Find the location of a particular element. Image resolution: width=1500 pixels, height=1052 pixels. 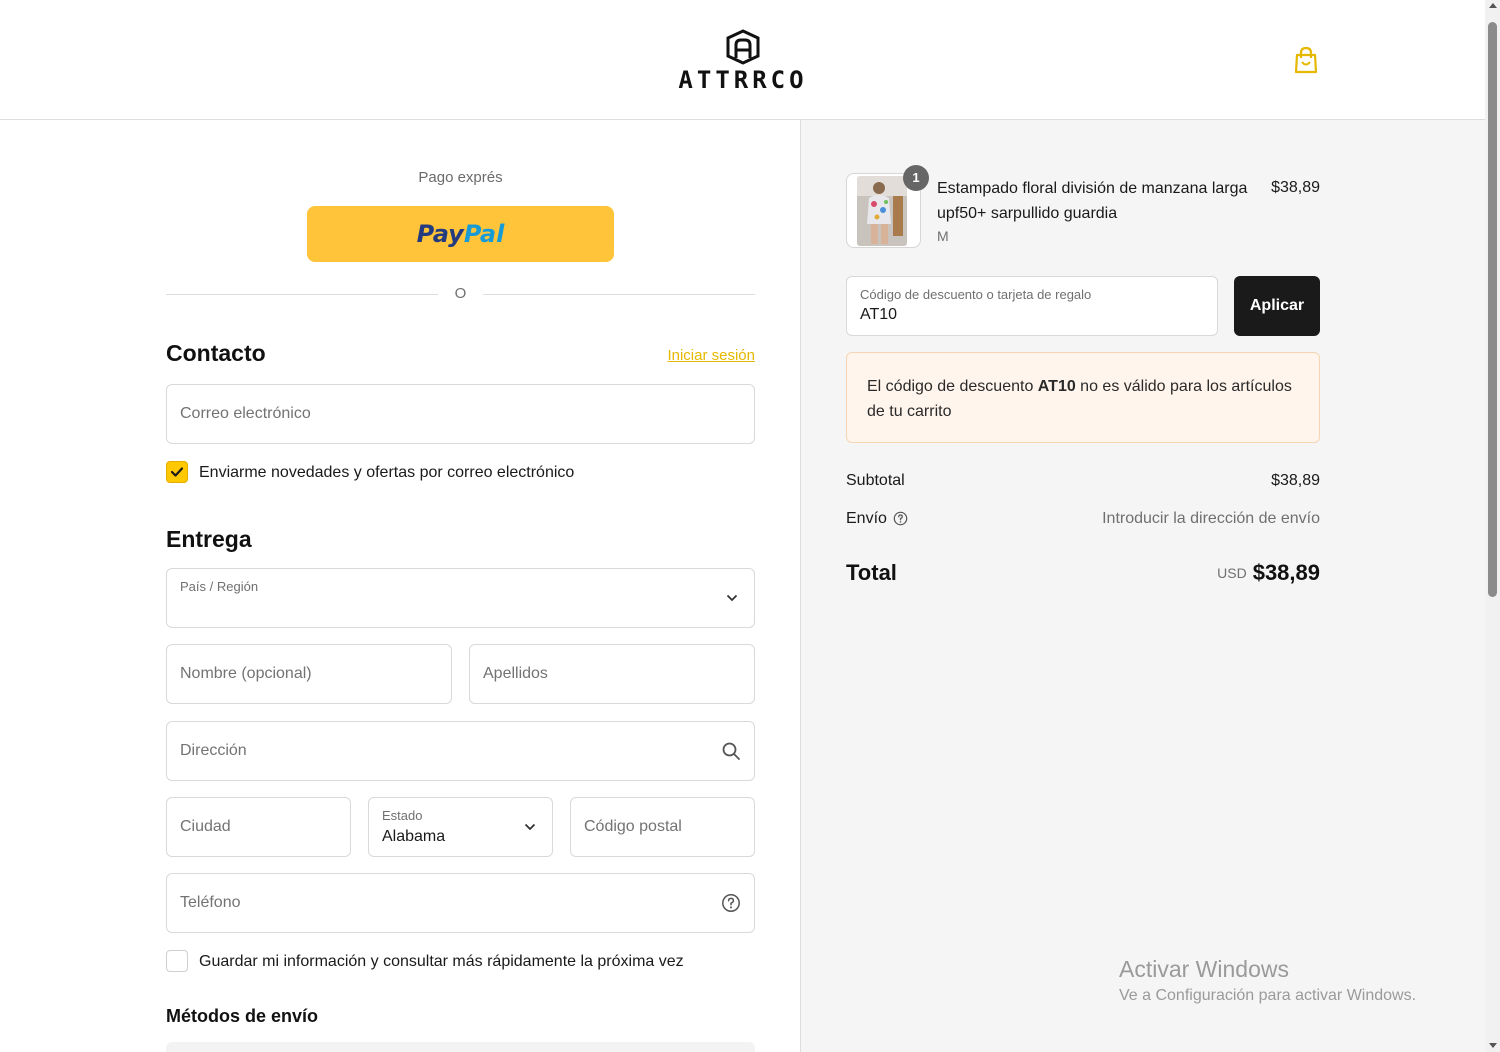

newsletter-checkbox is located at coordinates (177, 472).